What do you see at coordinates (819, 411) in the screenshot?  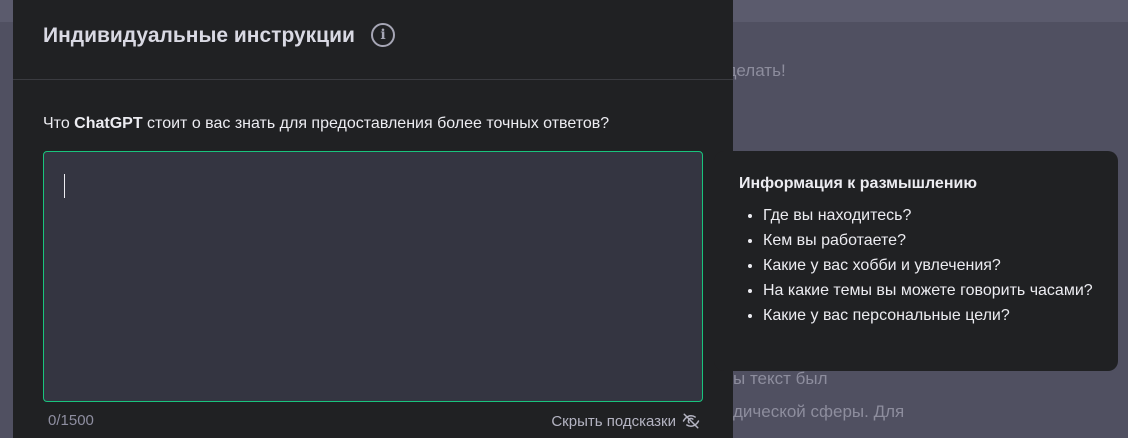 I see `background-text-3: дической сферы. Для` at bounding box center [819, 411].